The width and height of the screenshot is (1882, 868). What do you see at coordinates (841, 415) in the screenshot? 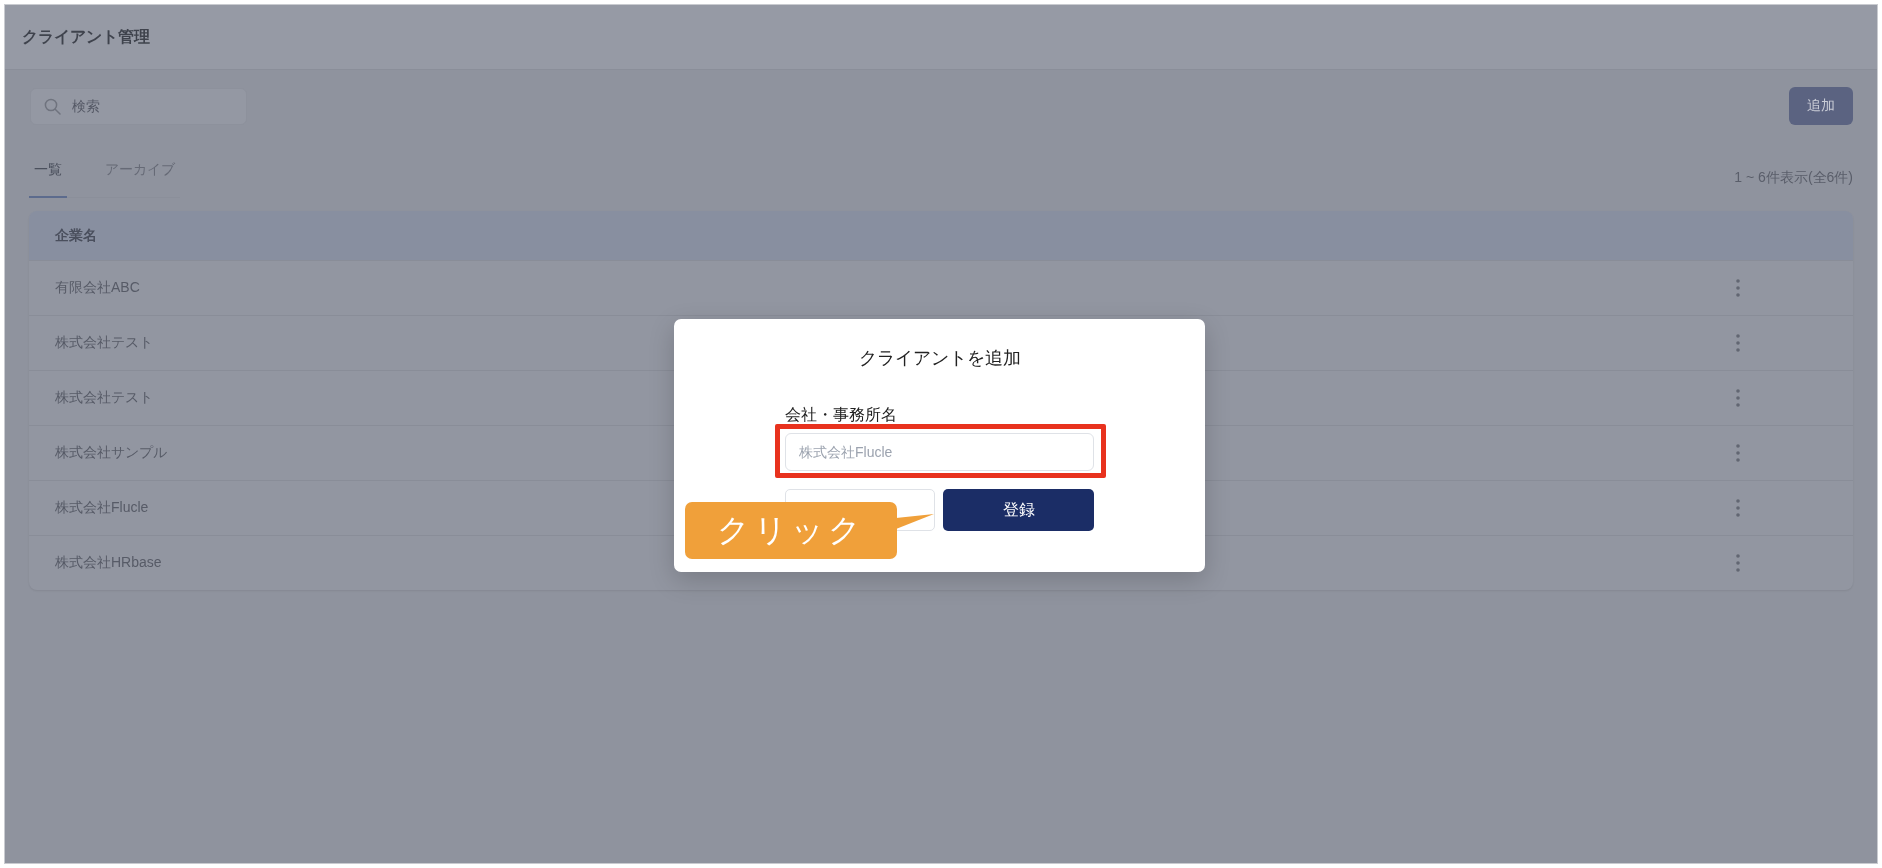
I see `field-label: 会社・事務所名` at bounding box center [841, 415].